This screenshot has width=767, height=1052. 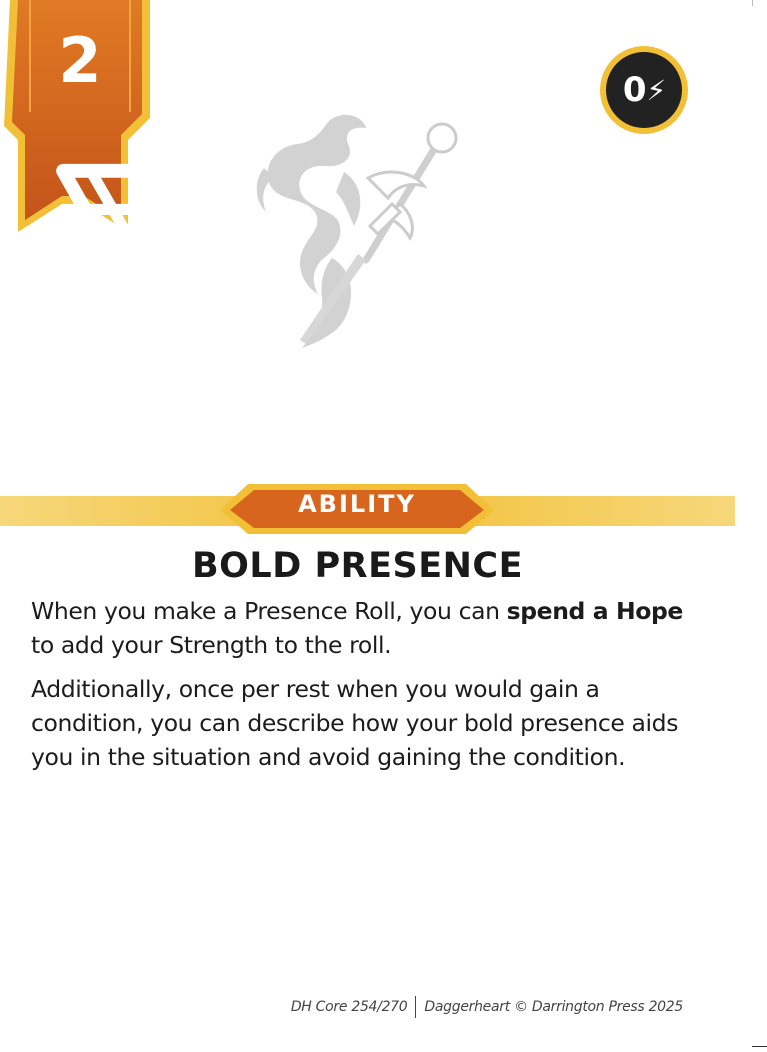 What do you see at coordinates (595, 611) in the screenshot?
I see `description-emphasis: spend a Hope` at bounding box center [595, 611].